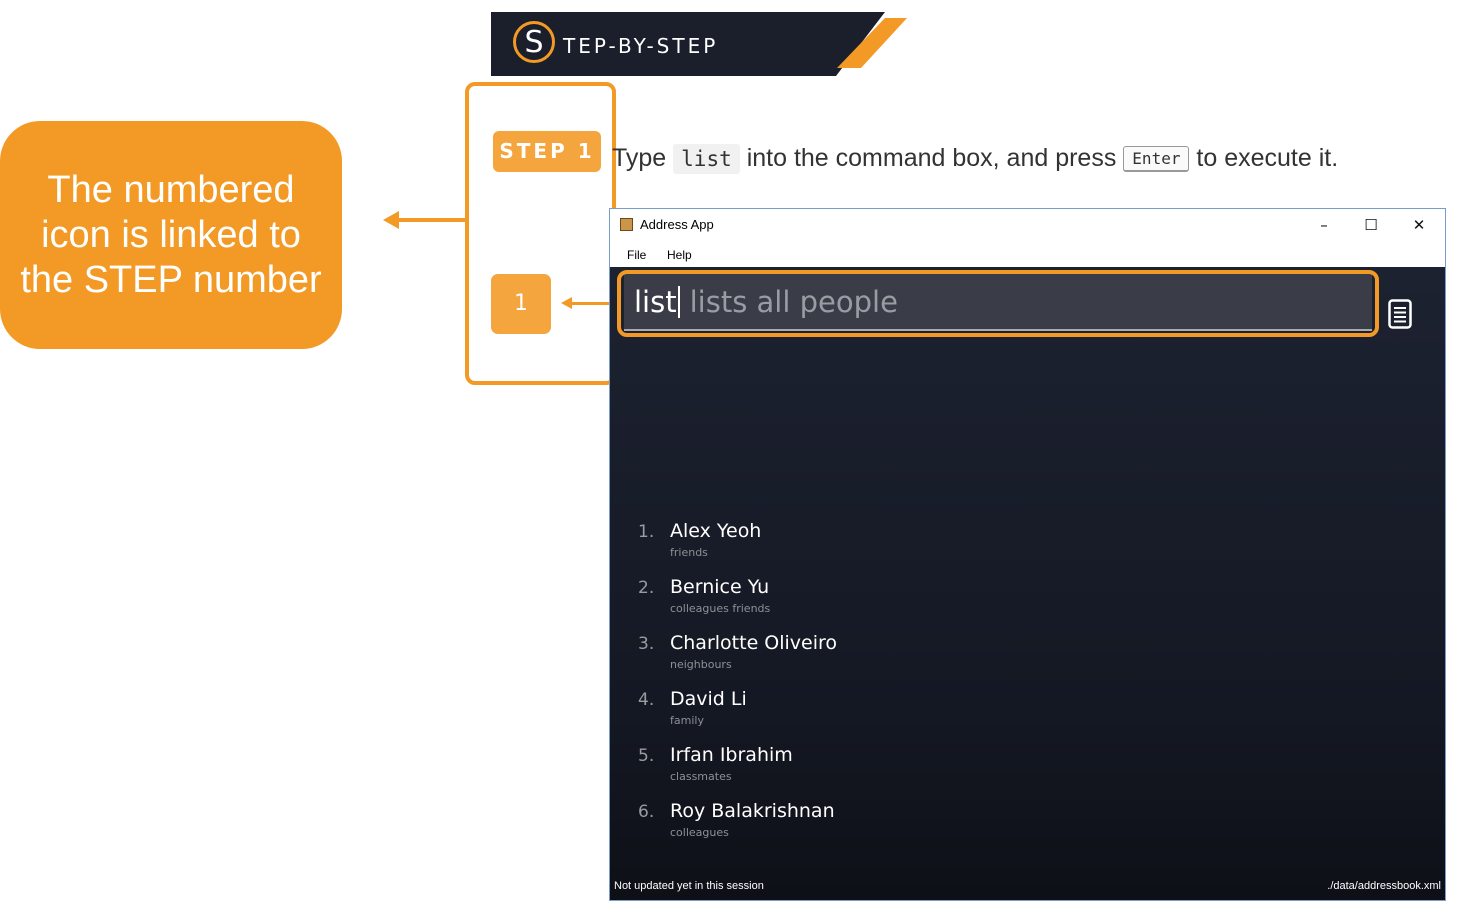 The width and height of the screenshot is (1473, 914). Describe the element at coordinates (639, 158) in the screenshot. I see `instruction-prefix: Type` at that location.